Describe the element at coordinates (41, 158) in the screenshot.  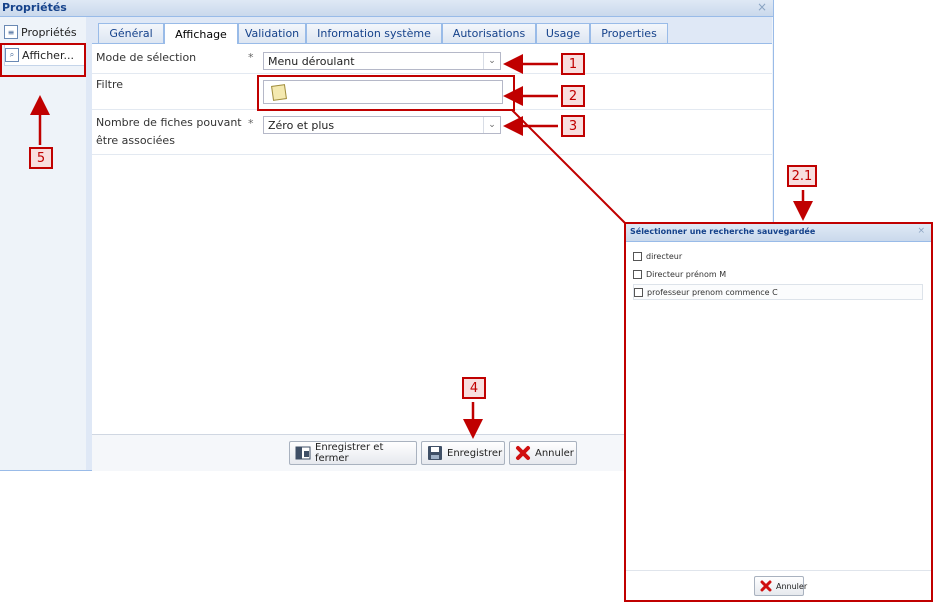
I see `callout-5: 5` at that location.